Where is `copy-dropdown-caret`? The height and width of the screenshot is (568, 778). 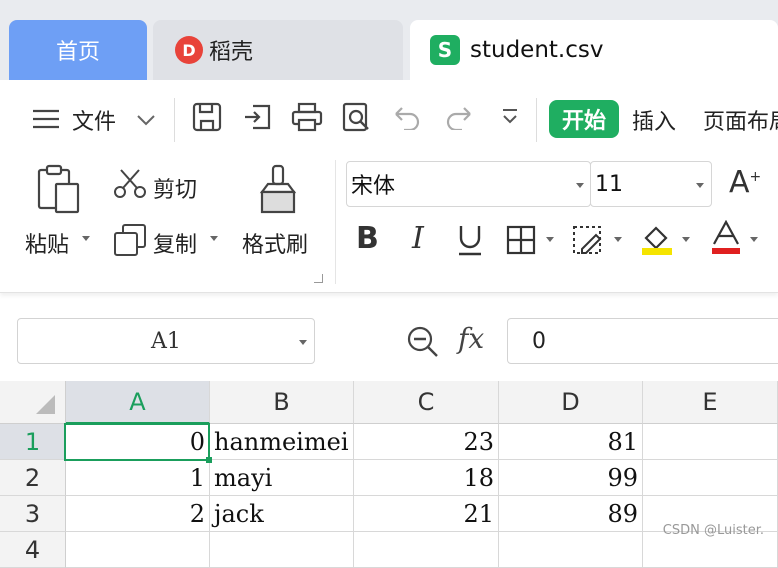
copy-dropdown-caret is located at coordinates (214, 238).